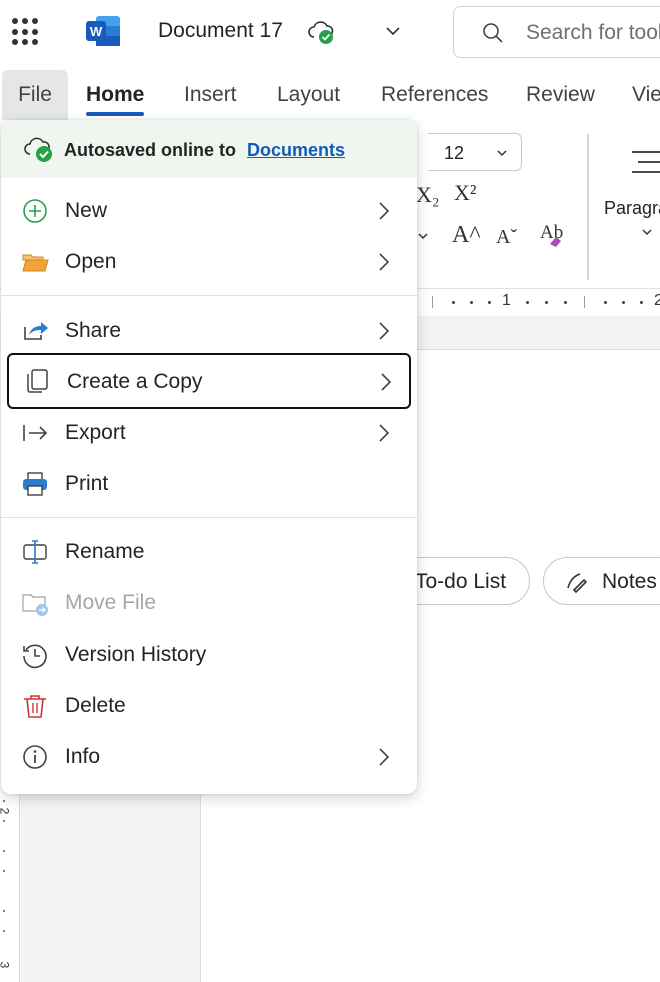 Image resolution: width=660 pixels, height=982 pixels. Describe the element at coordinates (35, 95) in the screenshot. I see `tab-file: File` at that location.